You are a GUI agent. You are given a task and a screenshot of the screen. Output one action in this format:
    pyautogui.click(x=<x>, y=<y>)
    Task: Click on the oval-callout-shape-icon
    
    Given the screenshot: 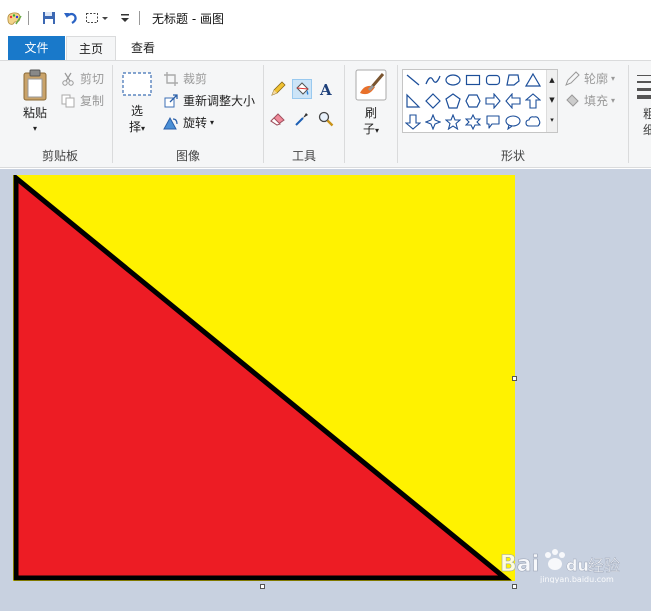 What is the action you would take?
    pyautogui.click(x=513, y=122)
    